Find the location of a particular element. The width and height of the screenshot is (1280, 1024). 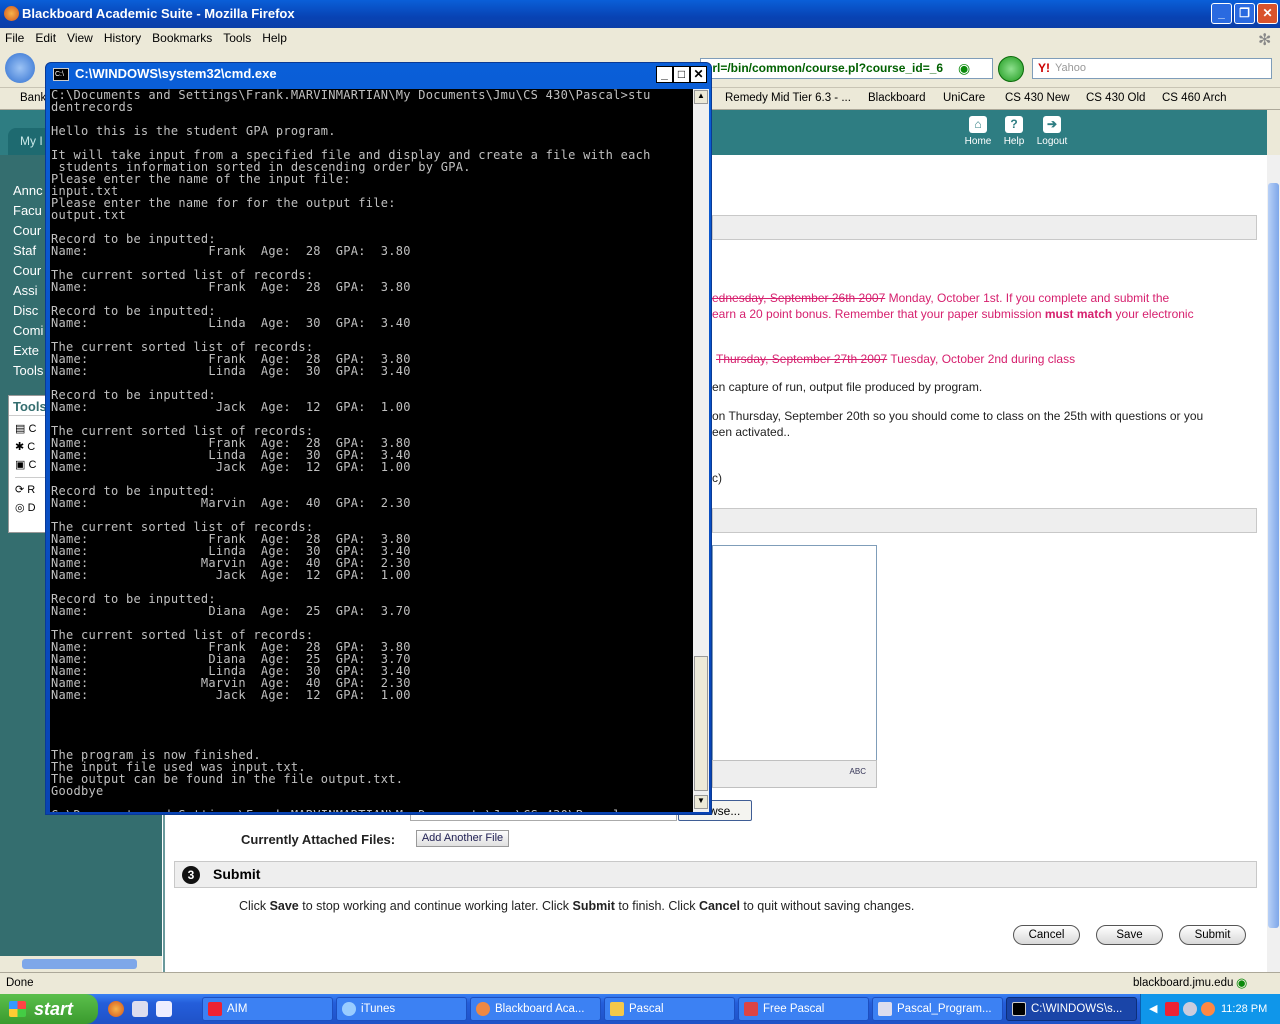

section-header is located at coordinates (984, 227).